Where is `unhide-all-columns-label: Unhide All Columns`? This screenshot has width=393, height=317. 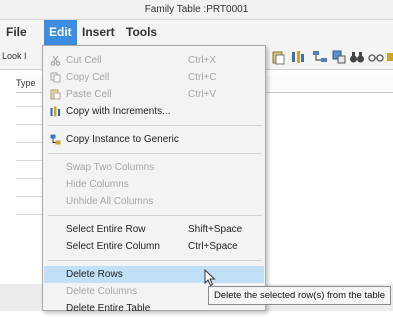
unhide-all-columns-label: Unhide All Columns is located at coordinates (110, 201).